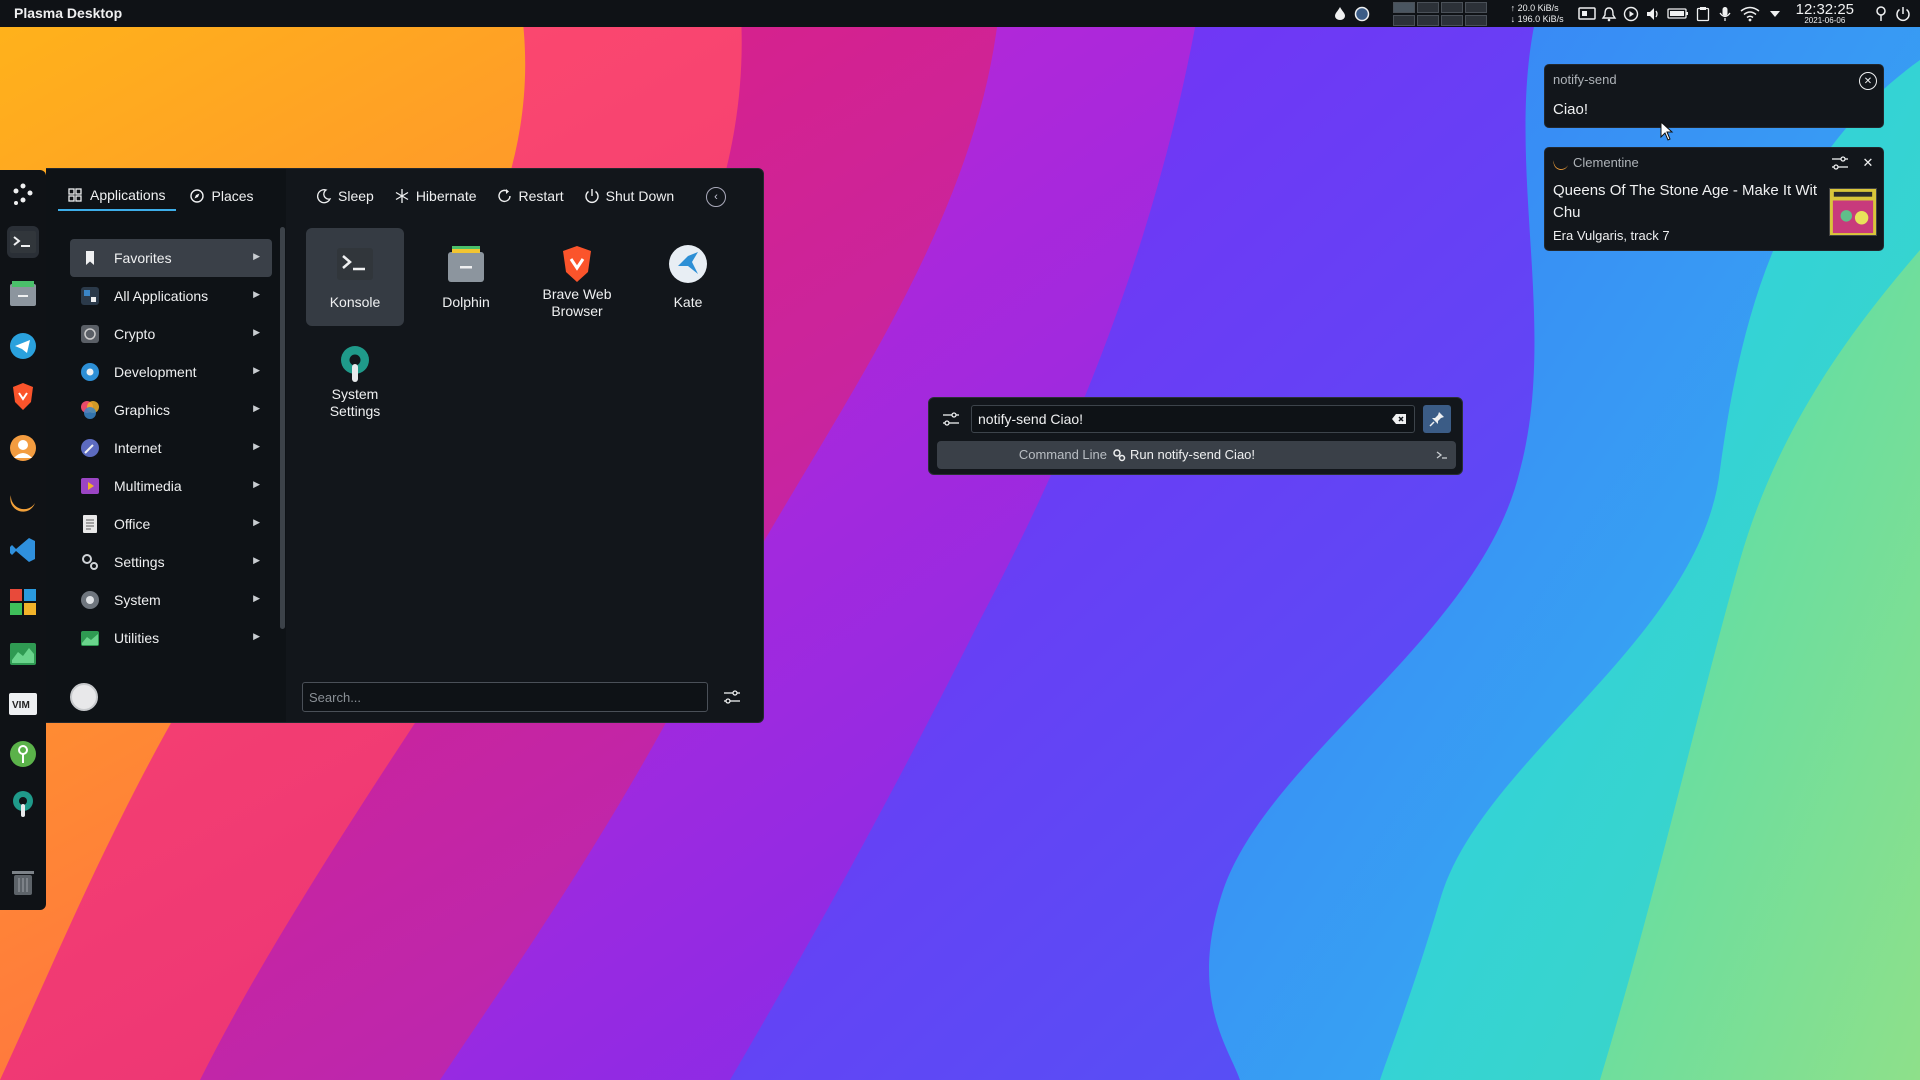 The height and width of the screenshot is (1080, 1920). I want to click on favorite-label: Brave Web Browser, so click(577, 302).